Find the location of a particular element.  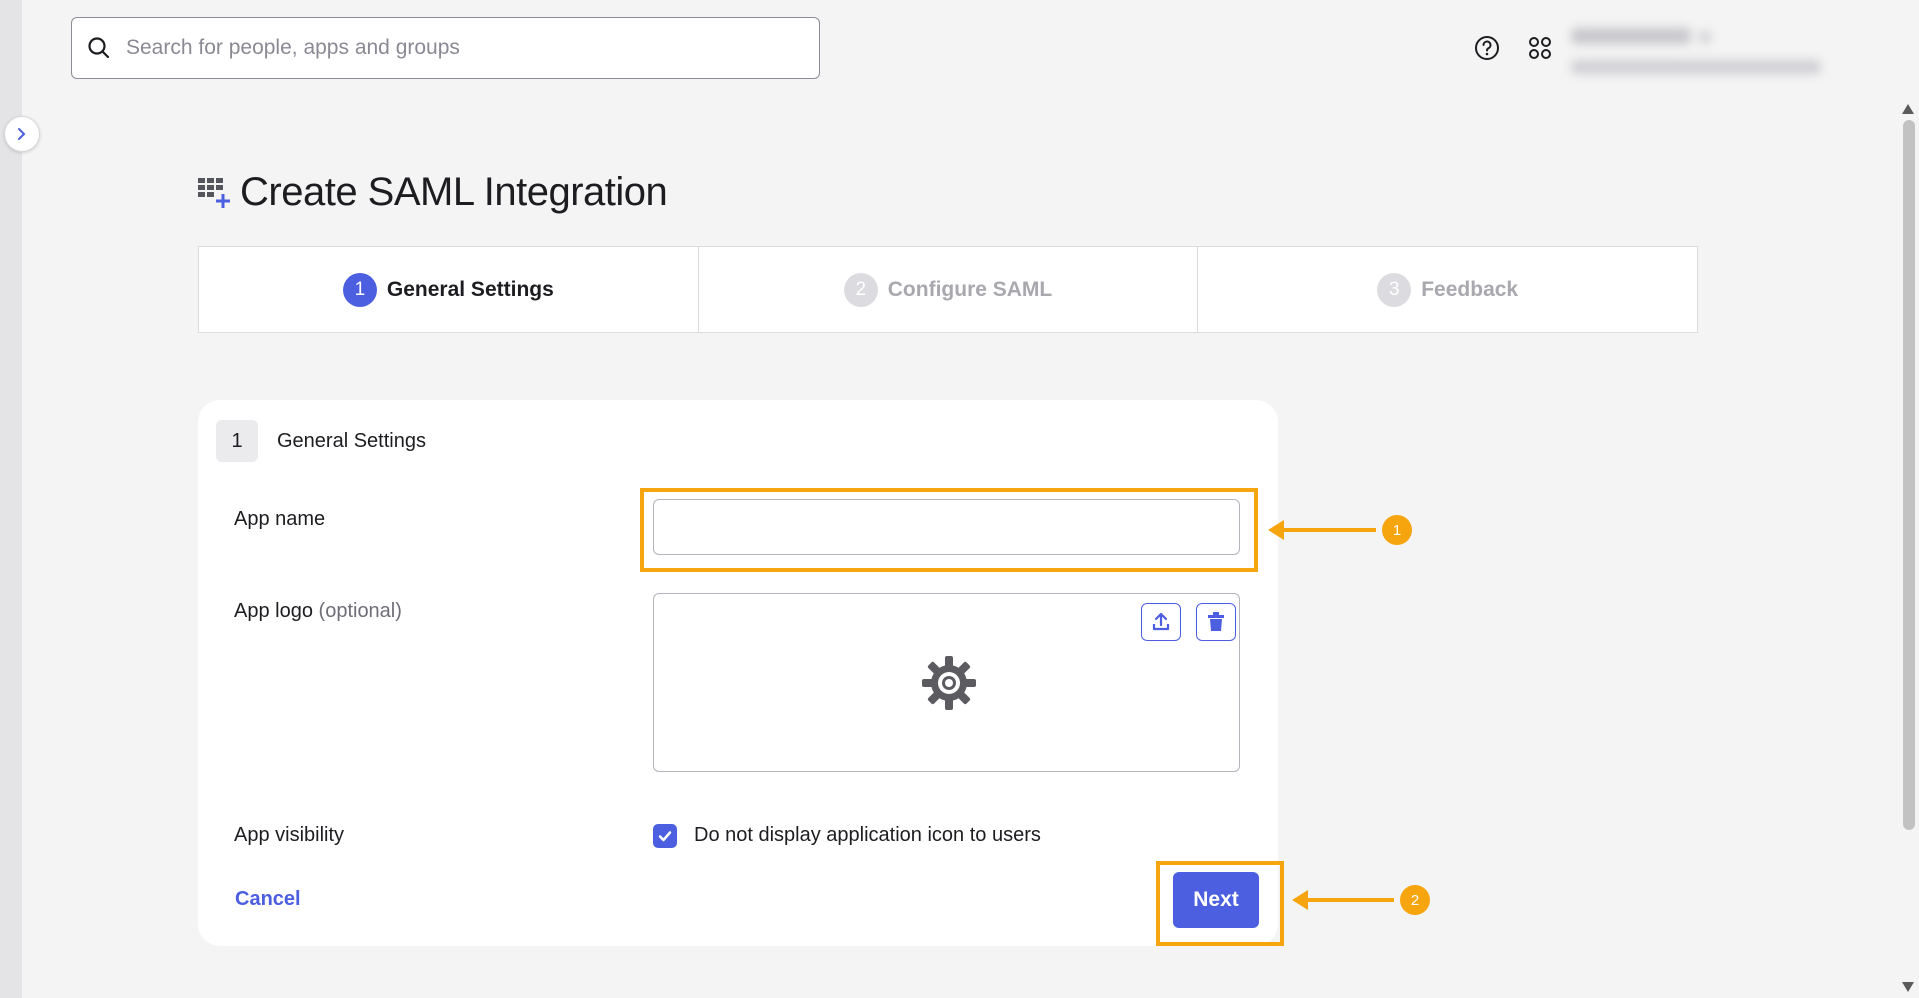

app-logo-label: App logo (optional) is located at coordinates (318, 611).